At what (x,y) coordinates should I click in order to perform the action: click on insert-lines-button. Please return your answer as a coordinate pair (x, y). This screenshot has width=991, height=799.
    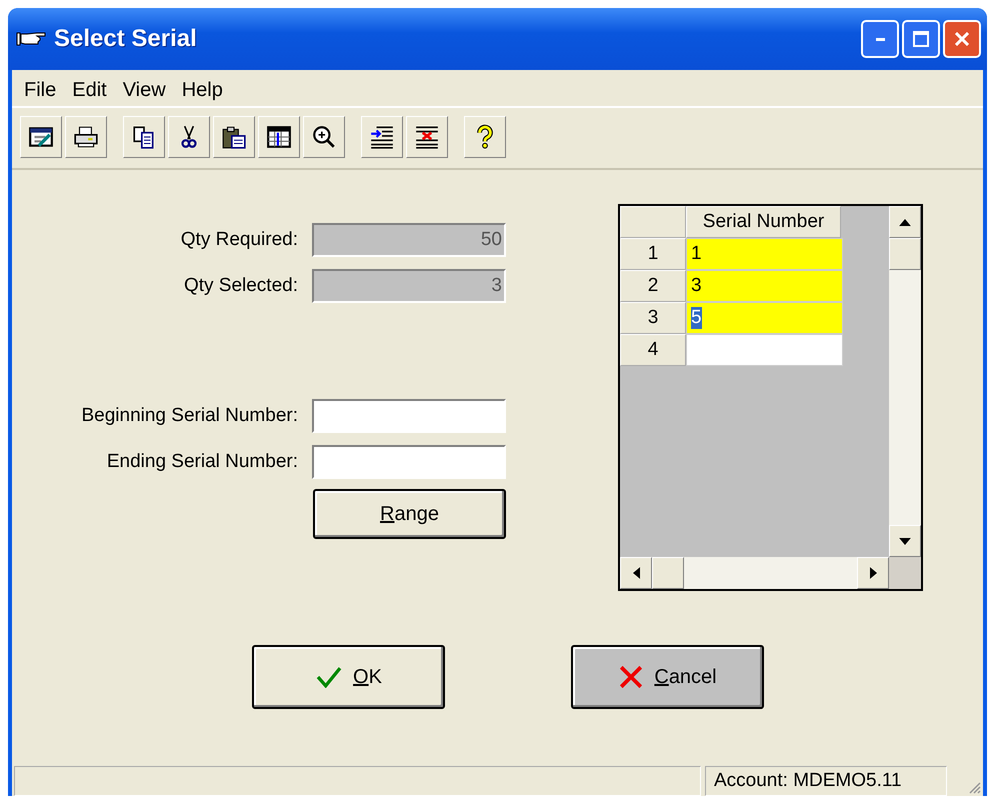
    Looking at the image, I should click on (382, 137).